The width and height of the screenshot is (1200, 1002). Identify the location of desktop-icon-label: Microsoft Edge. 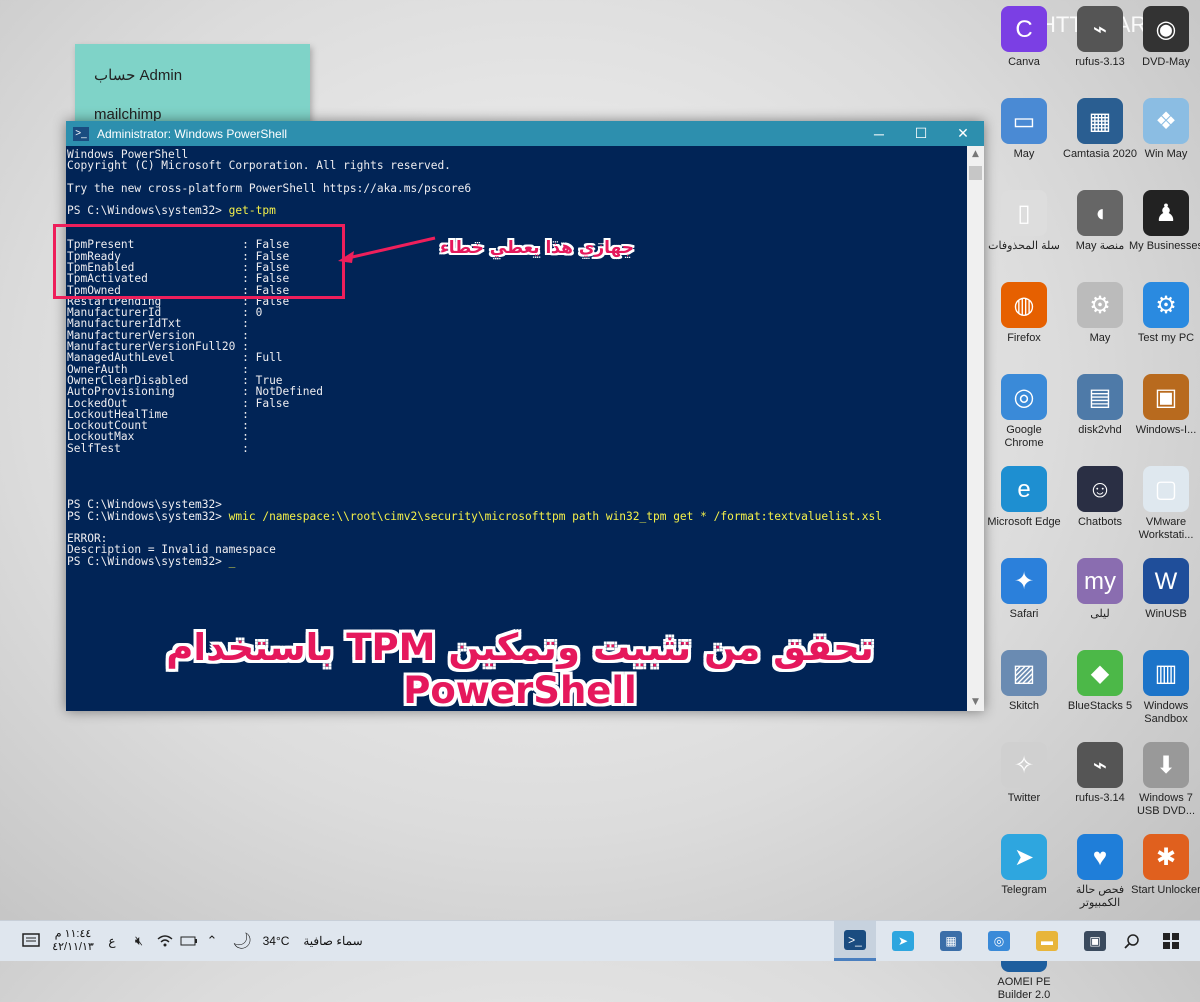
(1024, 522).